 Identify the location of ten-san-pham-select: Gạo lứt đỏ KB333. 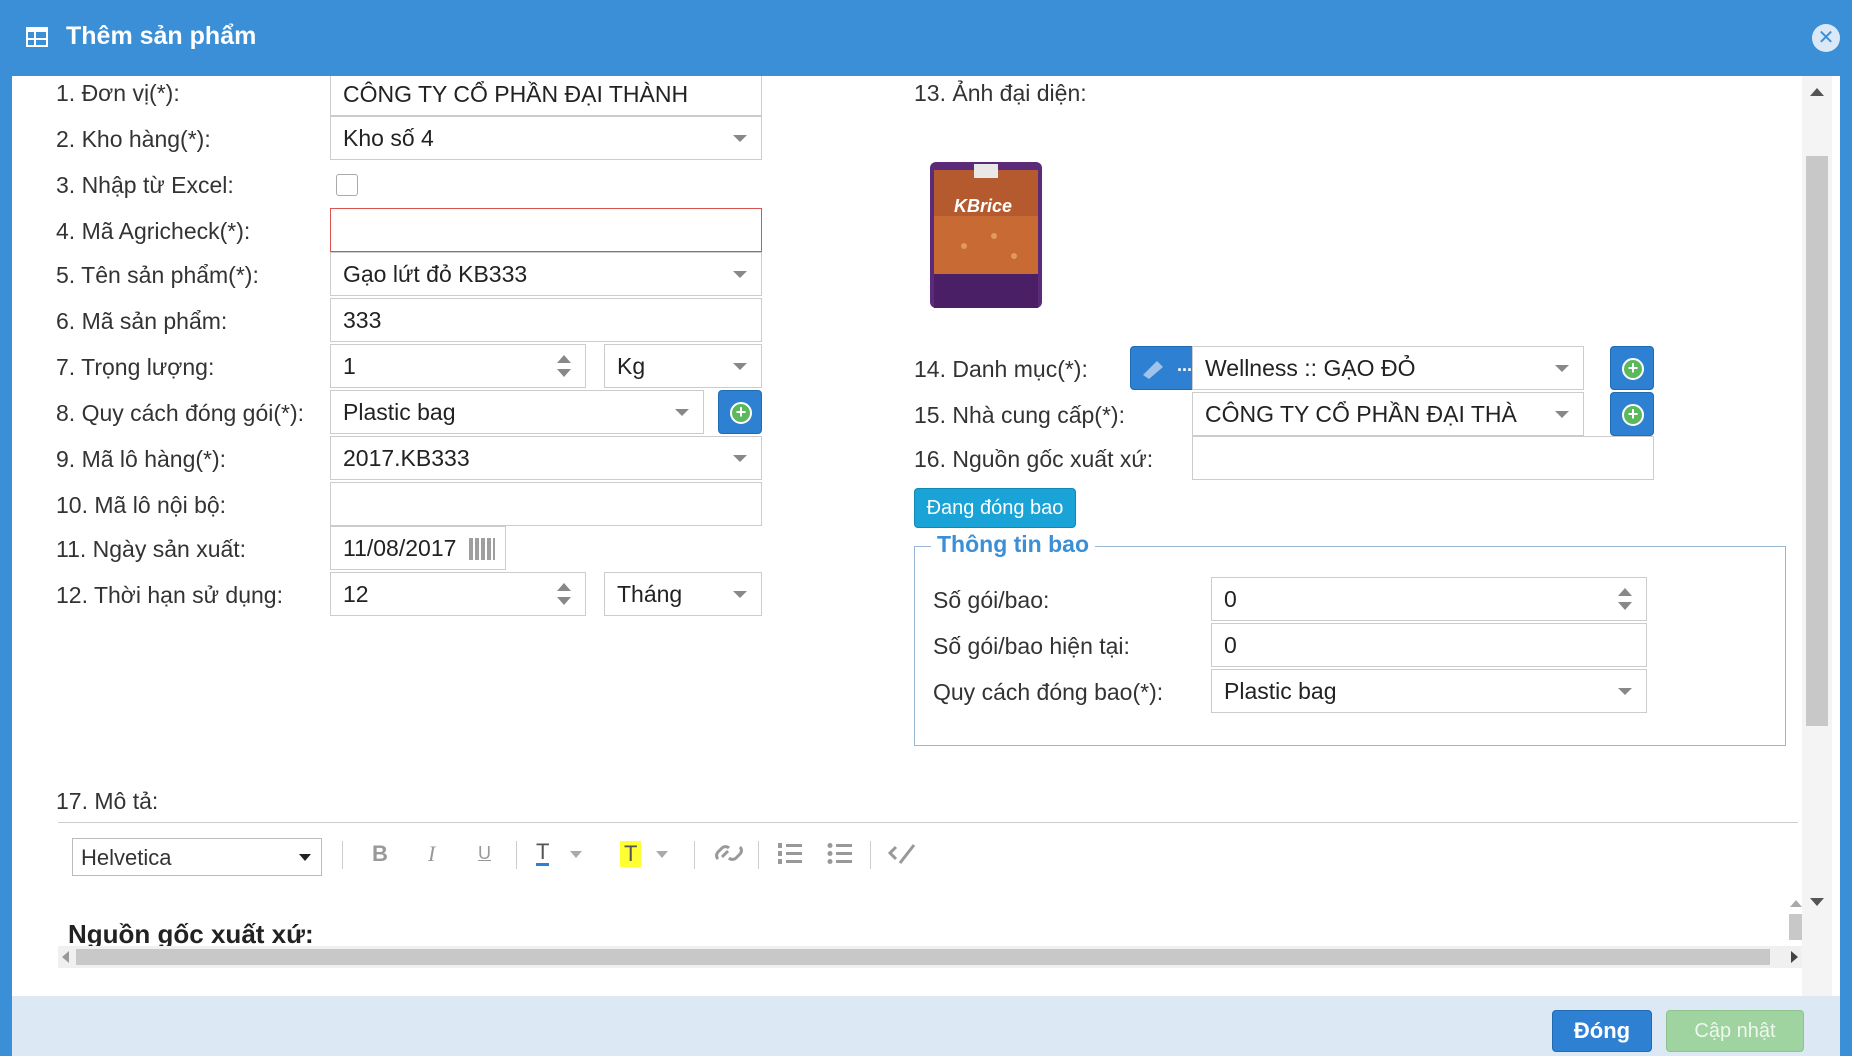
(546, 274).